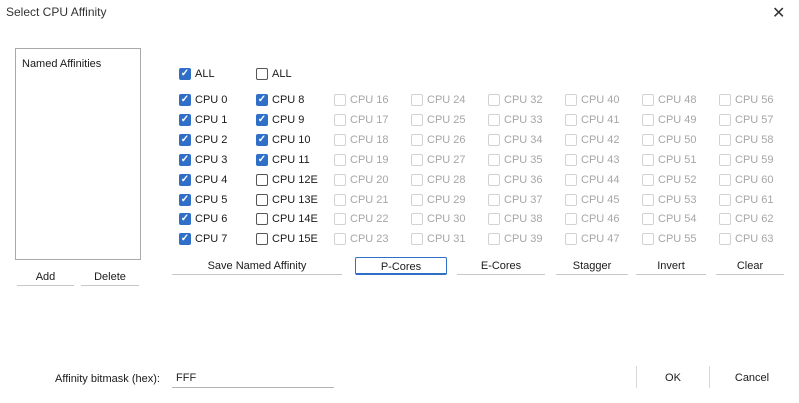 This screenshot has height=403, width=799. What do you see at coordinates (203, 219) in the screenshot?
I see `cpu-checkbox: CPU 6` at bounding box center [203, 219].